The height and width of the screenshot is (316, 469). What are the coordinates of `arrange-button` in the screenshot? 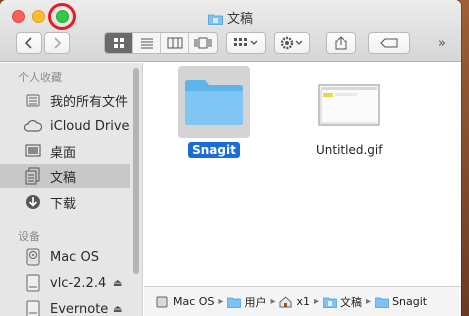 It's located at (246, 43).